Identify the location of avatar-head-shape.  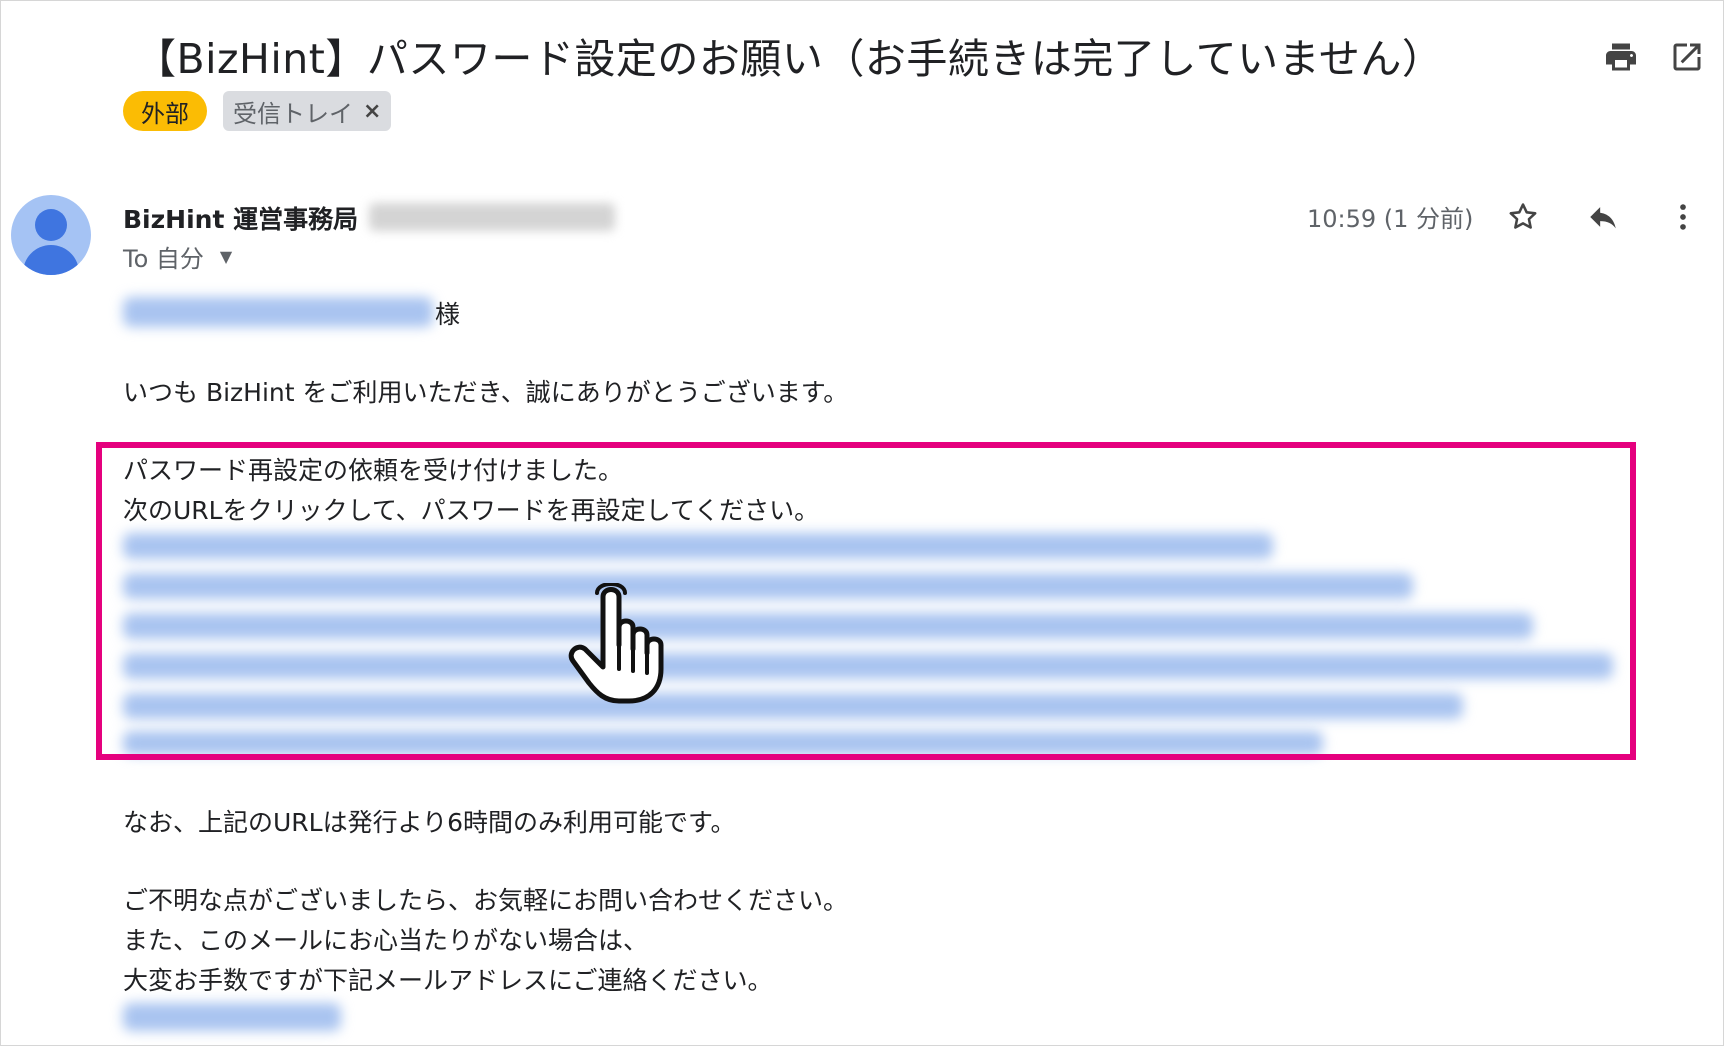
(51, 225).